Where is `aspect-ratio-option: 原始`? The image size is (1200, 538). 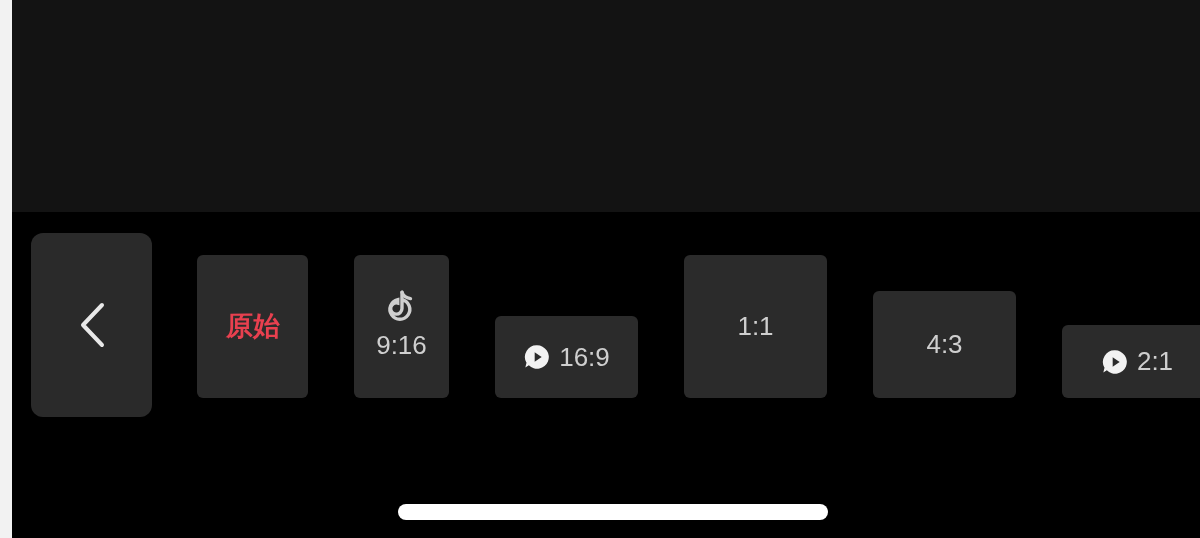
aspect-ratio-option: 原始 is located at coordinates (252, 326).